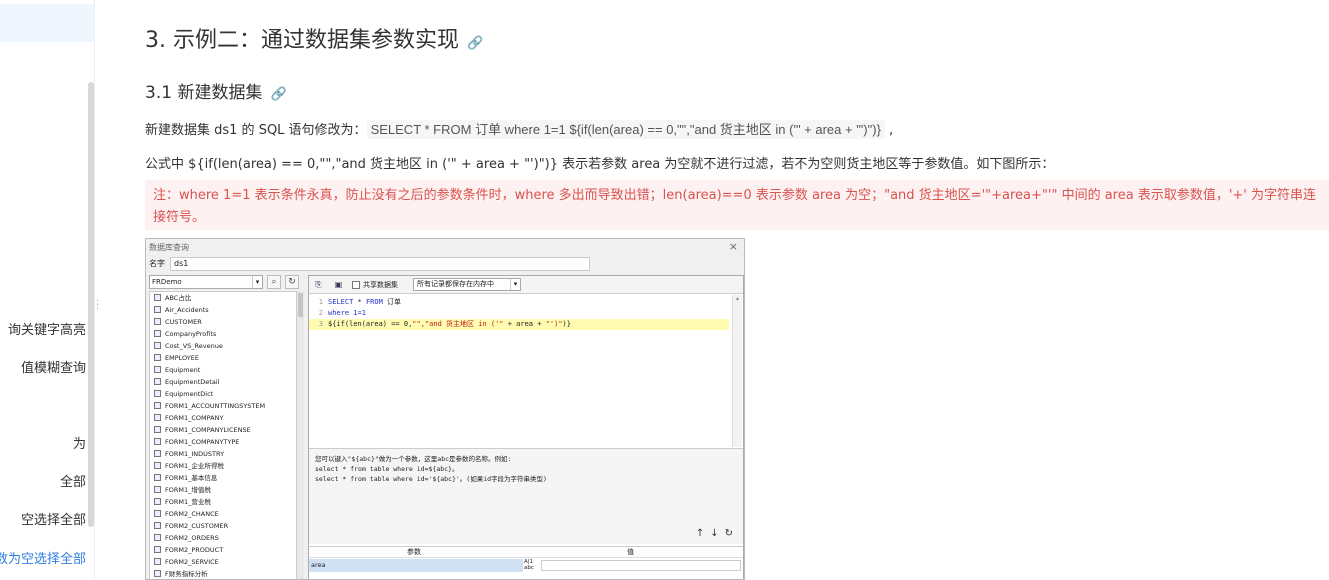  I want to click on table-tree-label: EMPLOYEE, so click(182, 358).